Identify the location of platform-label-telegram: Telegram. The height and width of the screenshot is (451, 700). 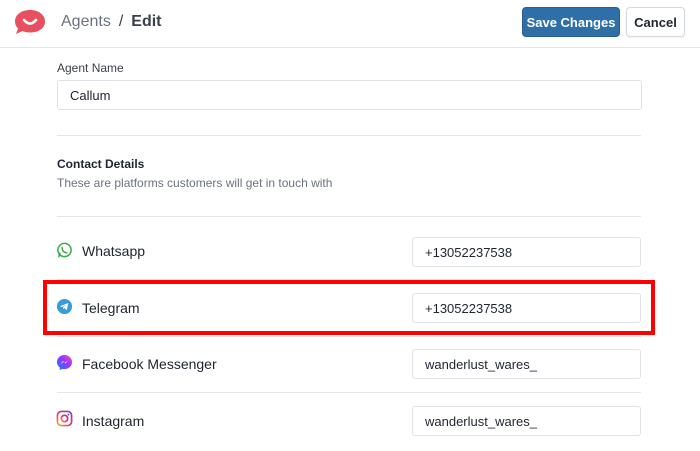
(111, 308).